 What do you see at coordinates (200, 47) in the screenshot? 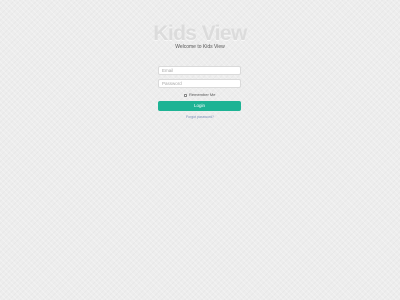
I see `welcome-text: Welcome to Kids View` at bounding box center [200, 47].